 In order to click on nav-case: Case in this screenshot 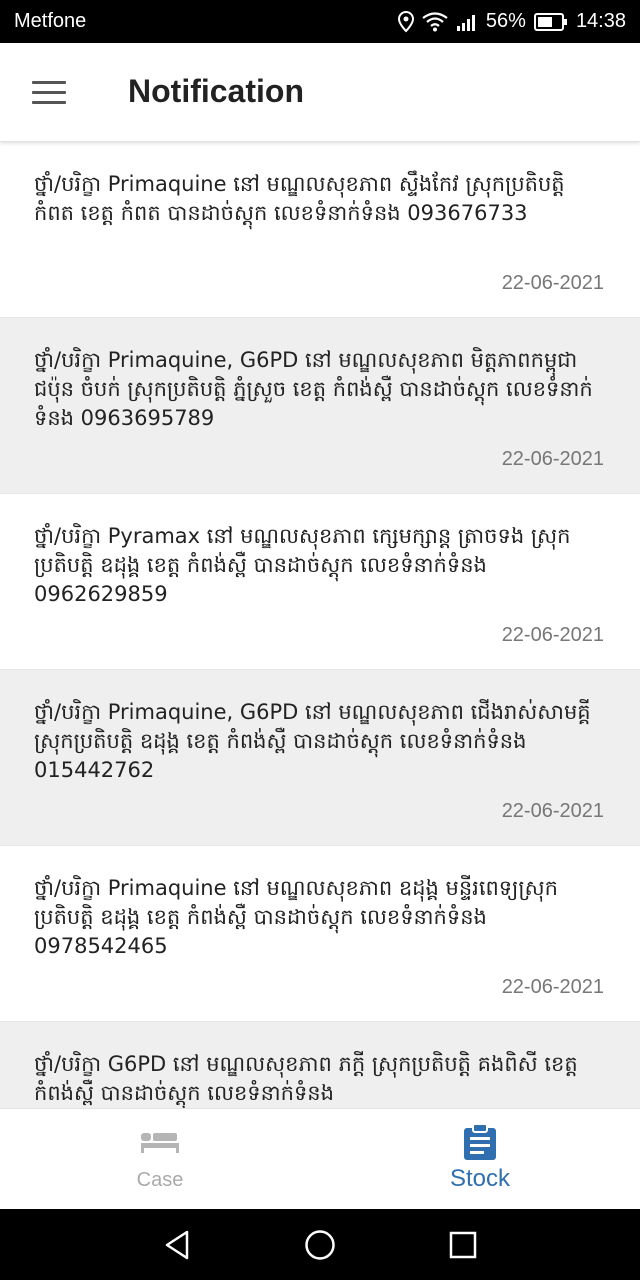, I will do `click(160, 1159)`.